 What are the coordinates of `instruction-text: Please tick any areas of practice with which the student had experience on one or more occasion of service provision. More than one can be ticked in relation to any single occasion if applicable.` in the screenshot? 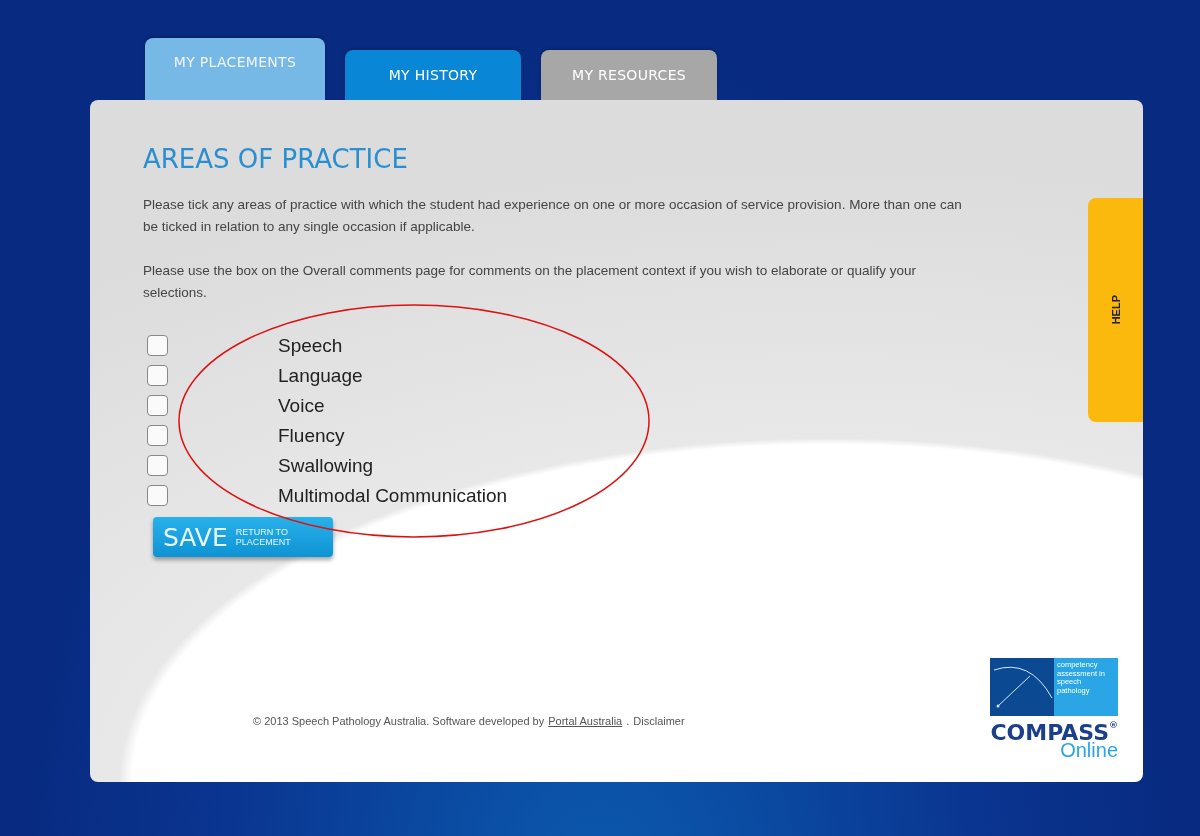 It's located at (553, 216).